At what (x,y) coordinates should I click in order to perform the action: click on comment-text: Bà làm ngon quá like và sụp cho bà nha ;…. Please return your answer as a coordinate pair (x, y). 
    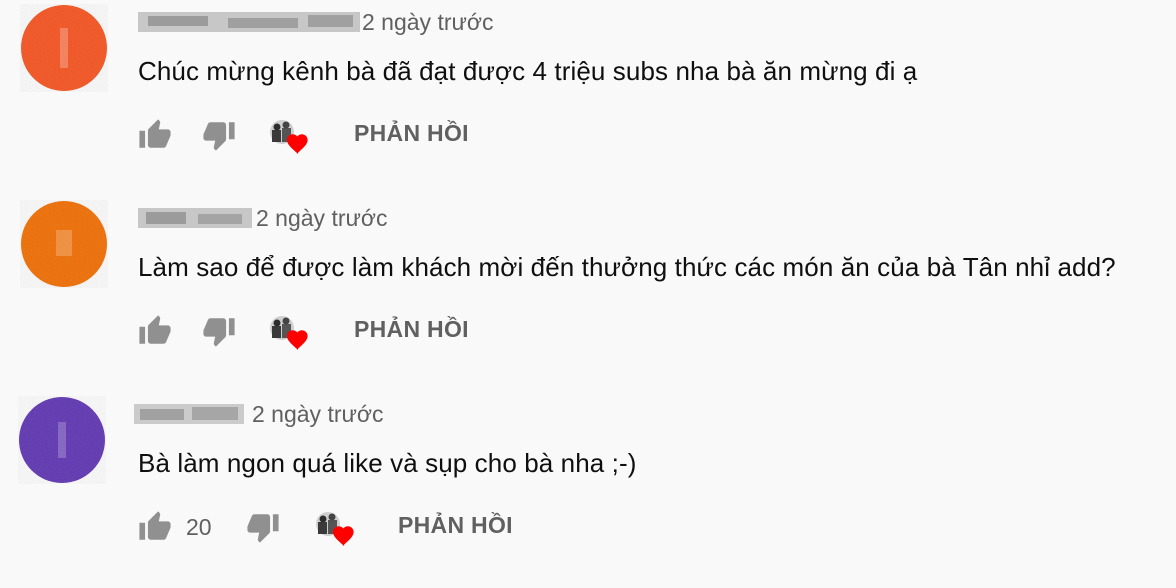
    Looking at the image, I should click on (387, 463).